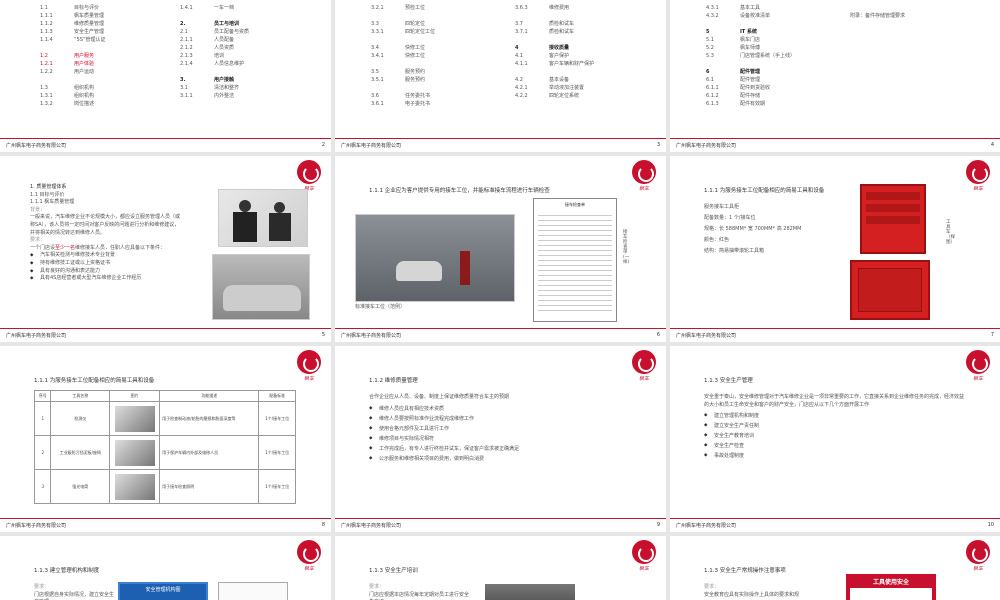 The height and width of the screenshot is (600, 1000). I want to click on toc-row: 3.3 四轮定位, so click(436, 24).